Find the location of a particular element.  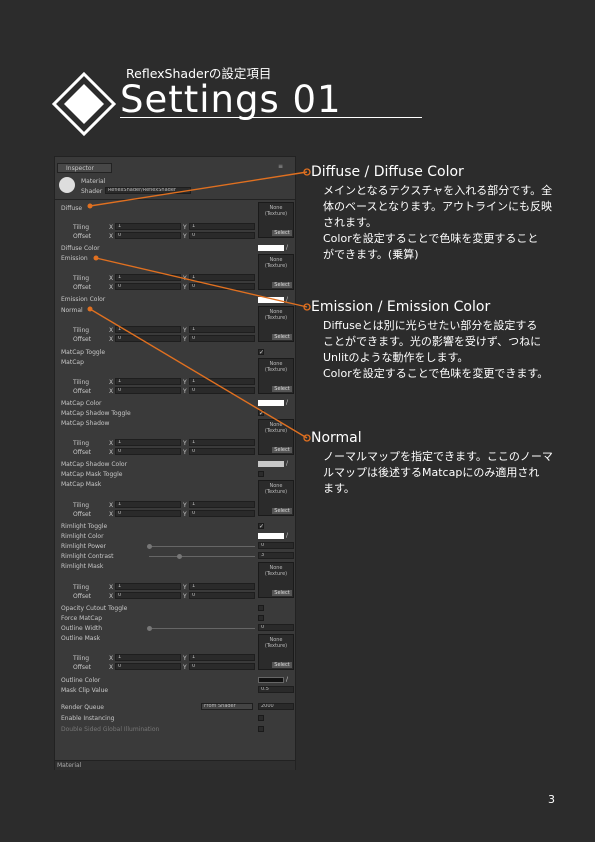

diamond-logo-icon is located at coordinates (84, 104).